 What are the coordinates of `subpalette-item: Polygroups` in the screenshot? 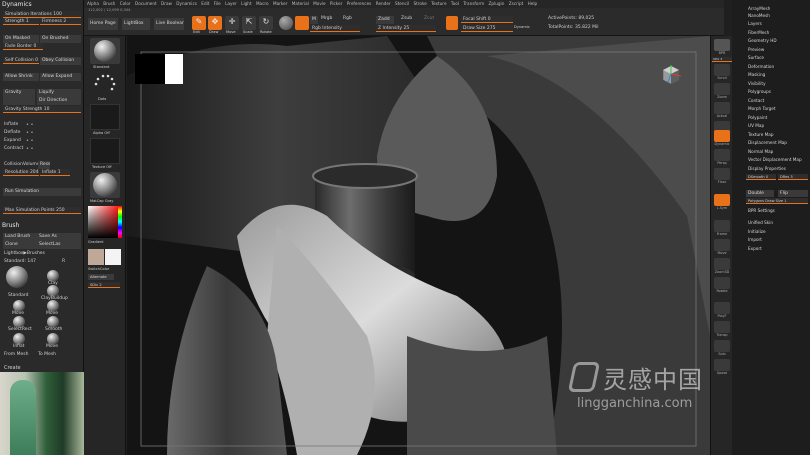 It's located at (759, 91).